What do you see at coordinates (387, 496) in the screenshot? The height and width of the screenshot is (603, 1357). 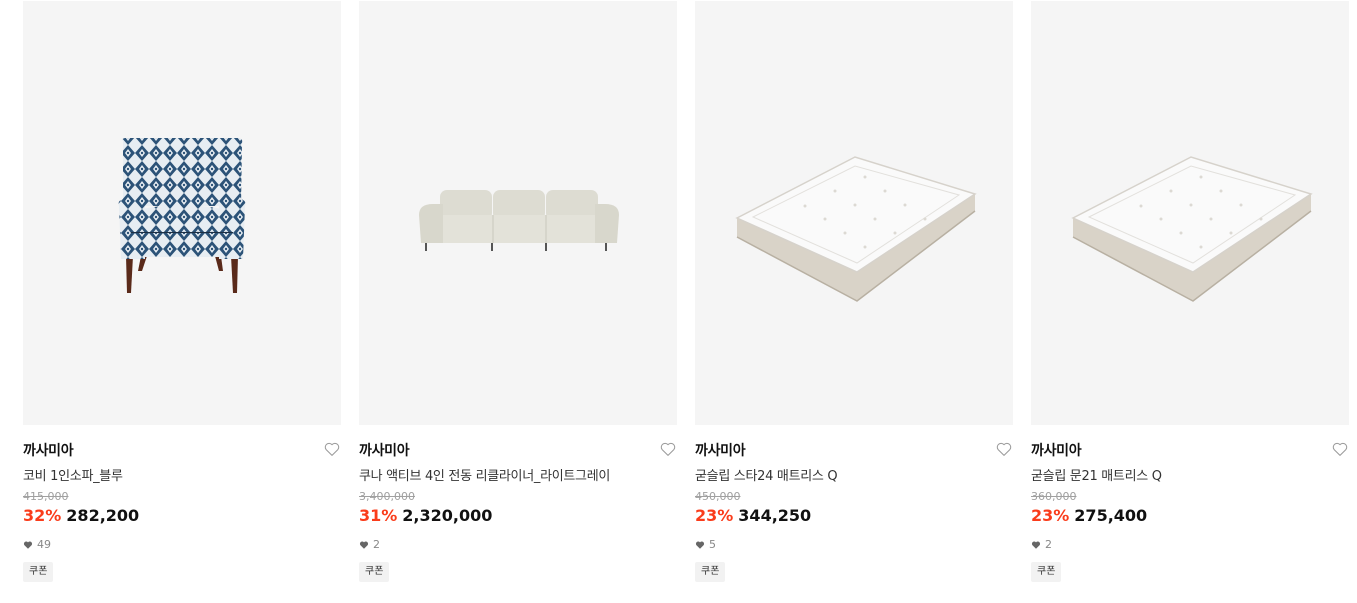 I see `original-price: 3,400,000` at bounding box center [387, 496].